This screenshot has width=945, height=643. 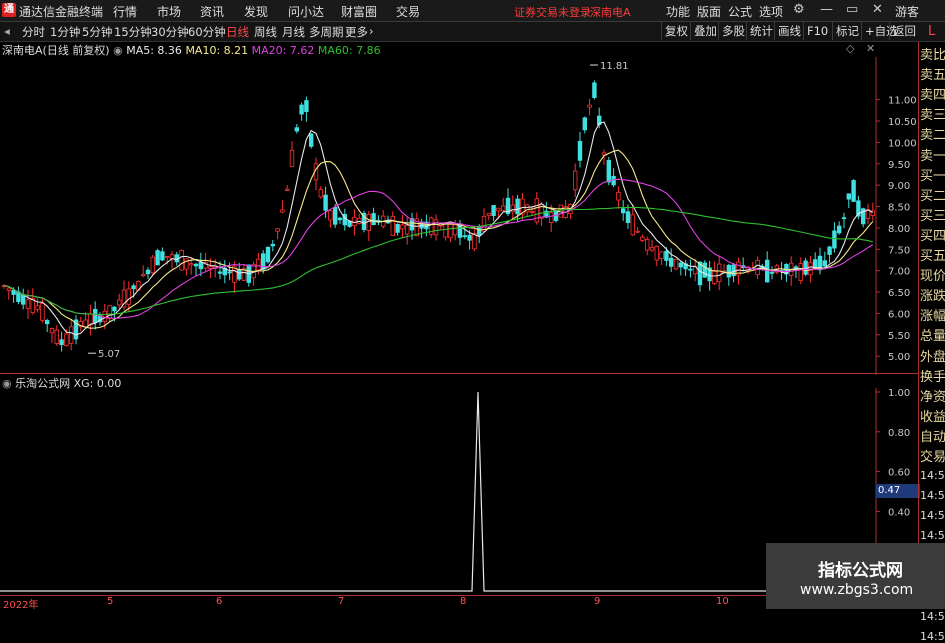 I want to click on btn-fanhui: 返回, so click(x=904, y=31).